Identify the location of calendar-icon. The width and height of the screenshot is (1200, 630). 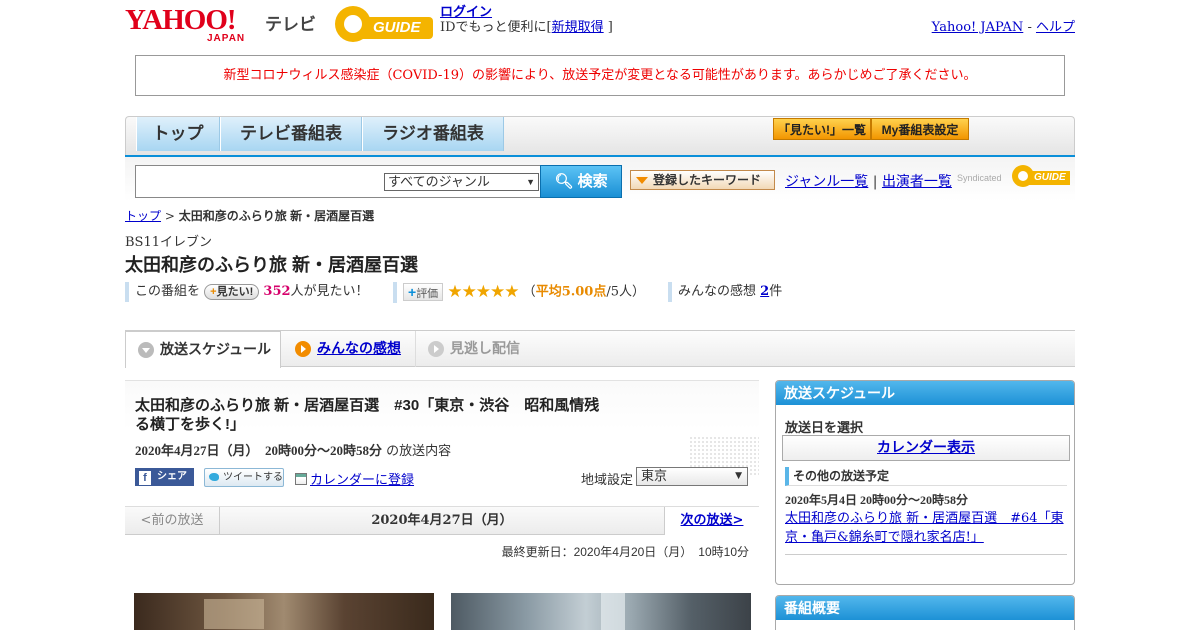
(301, 479).